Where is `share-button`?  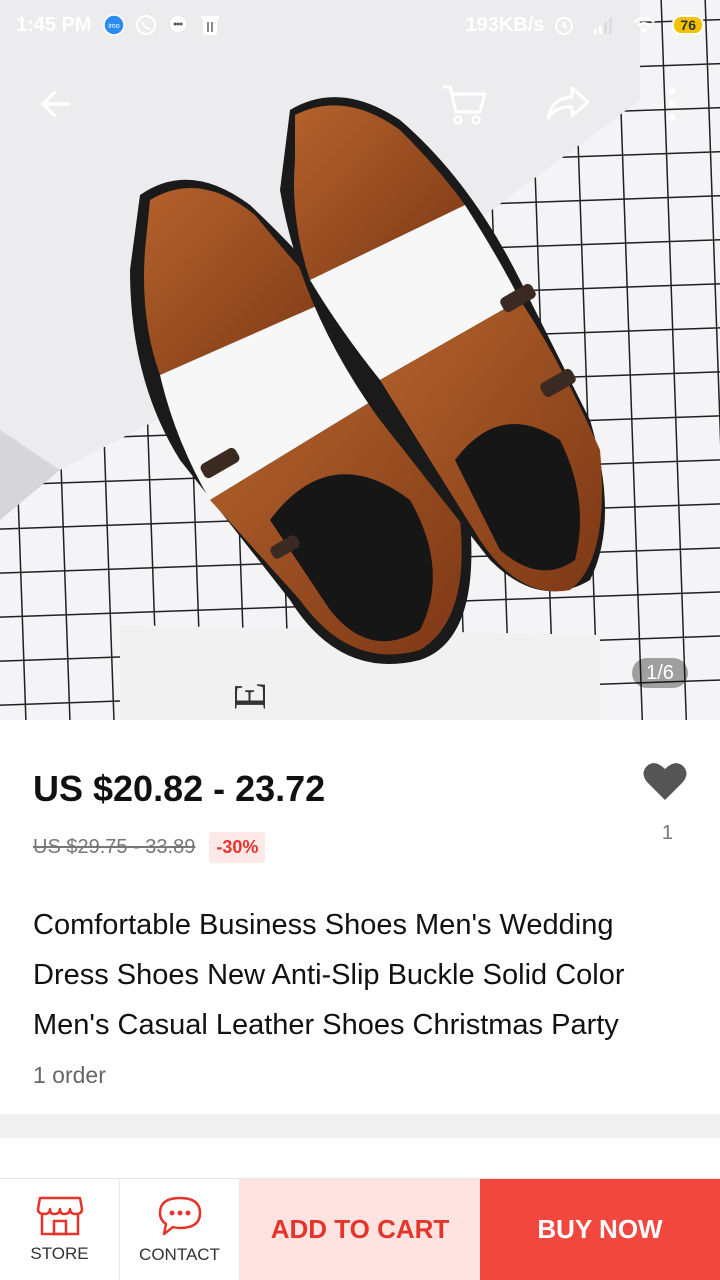
share-button is located at coordinates (568, 104).